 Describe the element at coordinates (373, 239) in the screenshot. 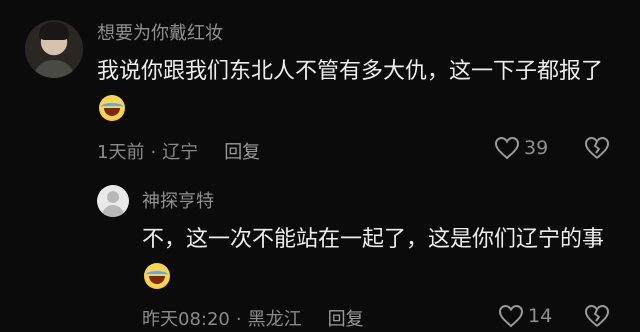

I see `comment-text-content: 不，这一次不能站在一起了，这是你们辽宁的事` at that location.